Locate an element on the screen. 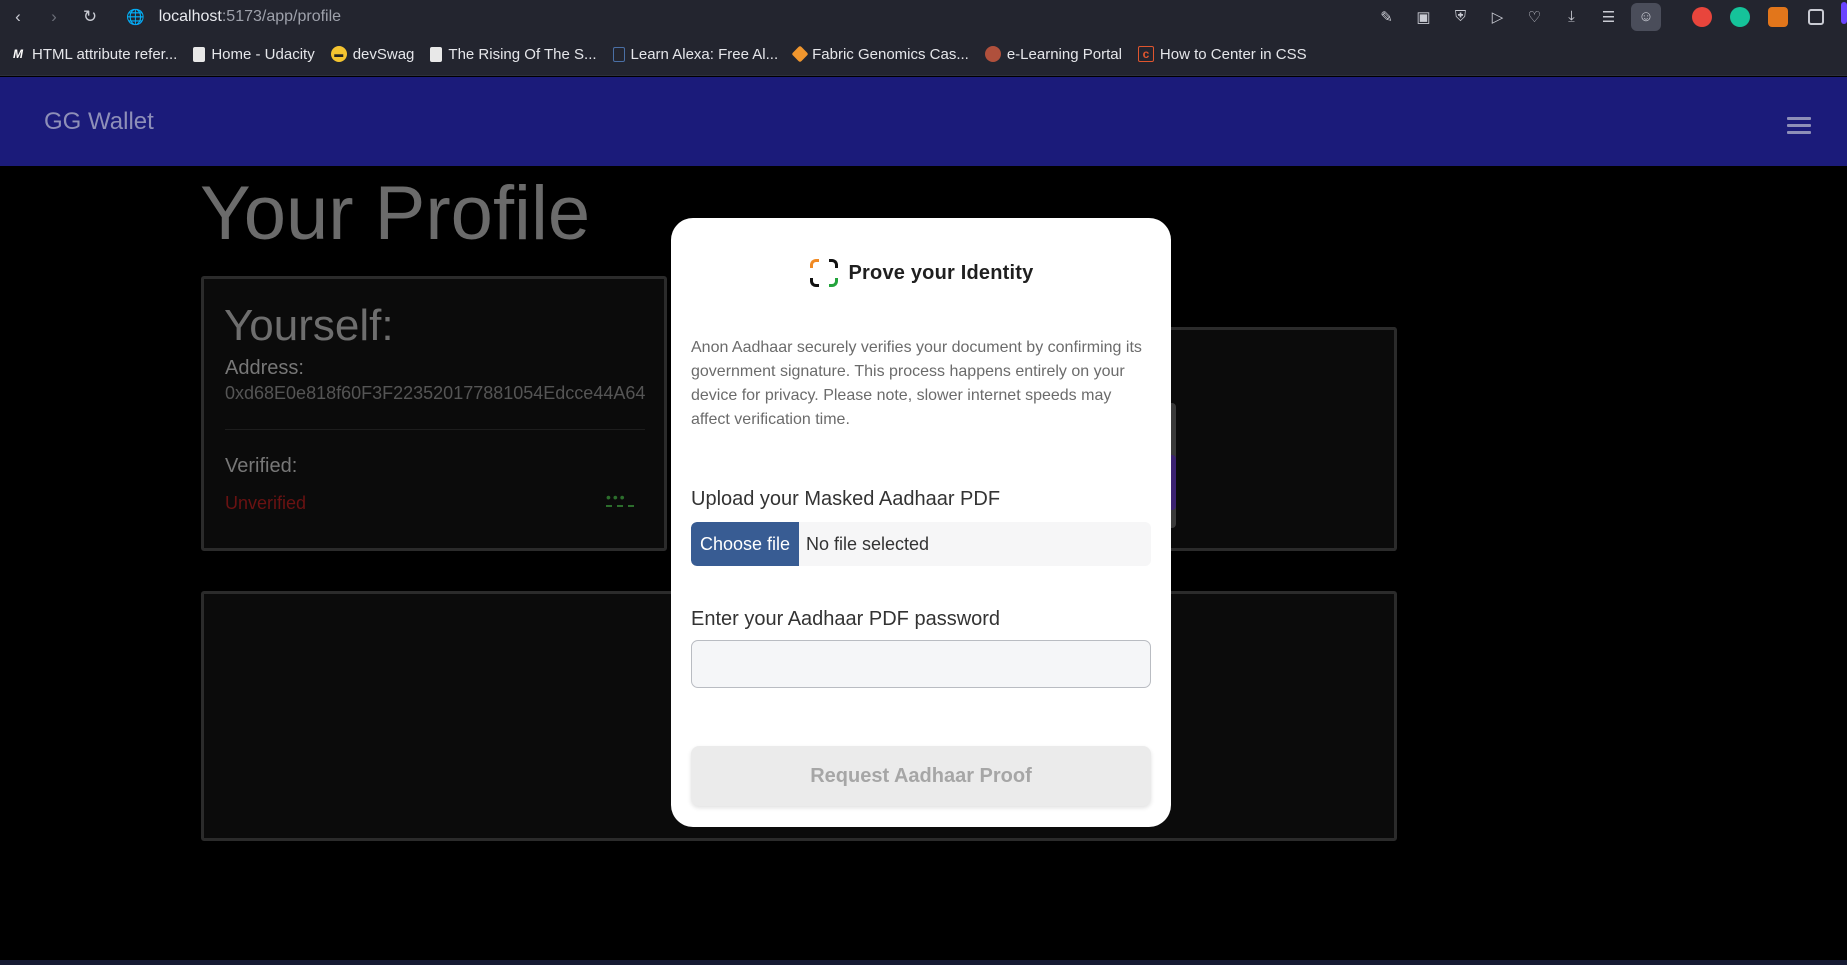 The width and height of the screenshot is (1847, 965). bookmark-item: ▬ devSwag is located at coordinates (372, 54).